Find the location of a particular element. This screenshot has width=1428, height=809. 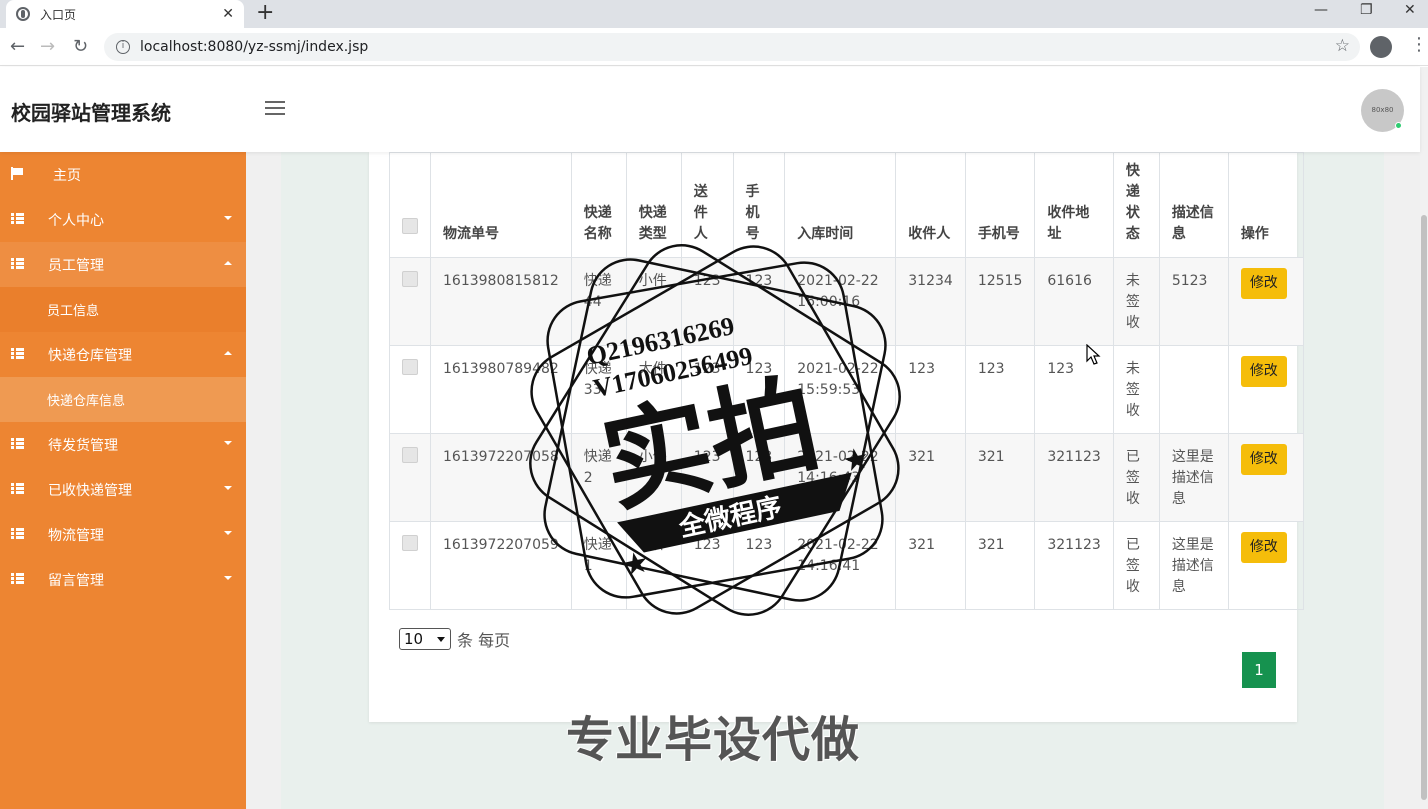

window-close-button: ✕ is located at coordinates (1410, 10).